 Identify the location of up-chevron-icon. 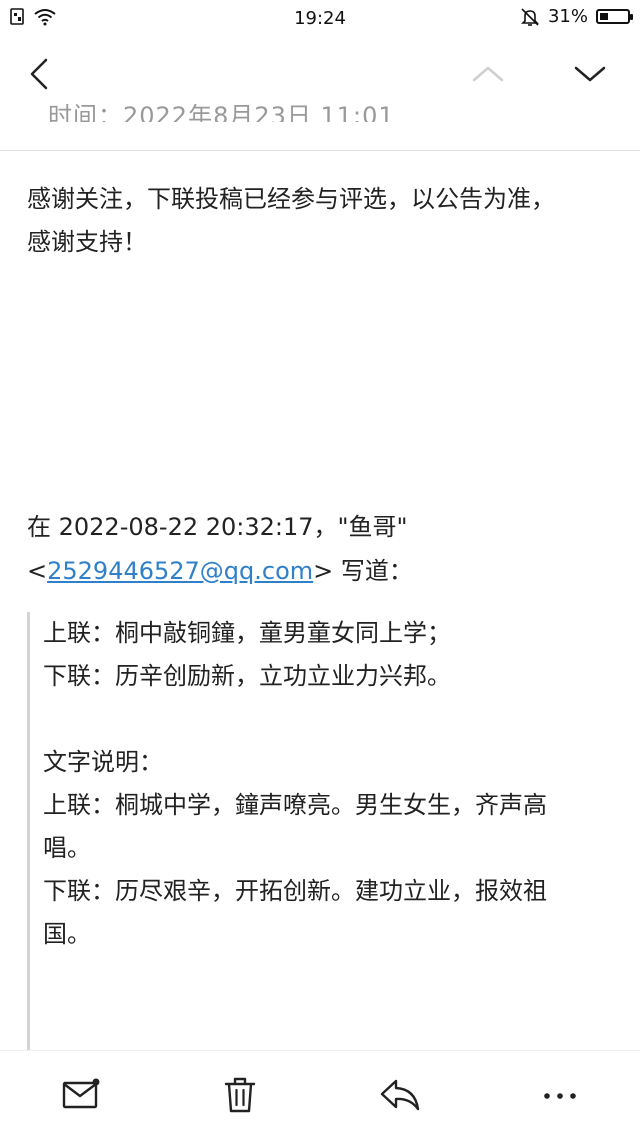
(488, 74).